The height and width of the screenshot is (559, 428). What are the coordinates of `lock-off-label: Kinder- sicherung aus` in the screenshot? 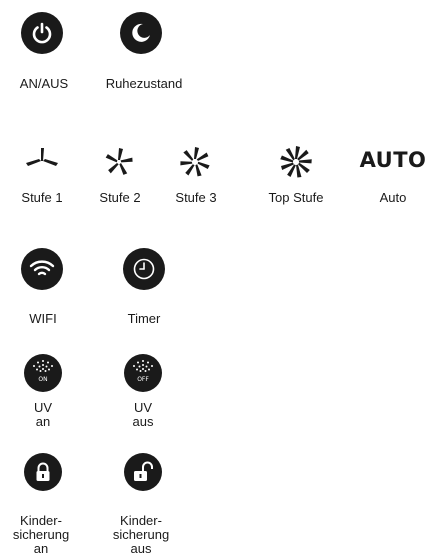 It's located at (141, 534).